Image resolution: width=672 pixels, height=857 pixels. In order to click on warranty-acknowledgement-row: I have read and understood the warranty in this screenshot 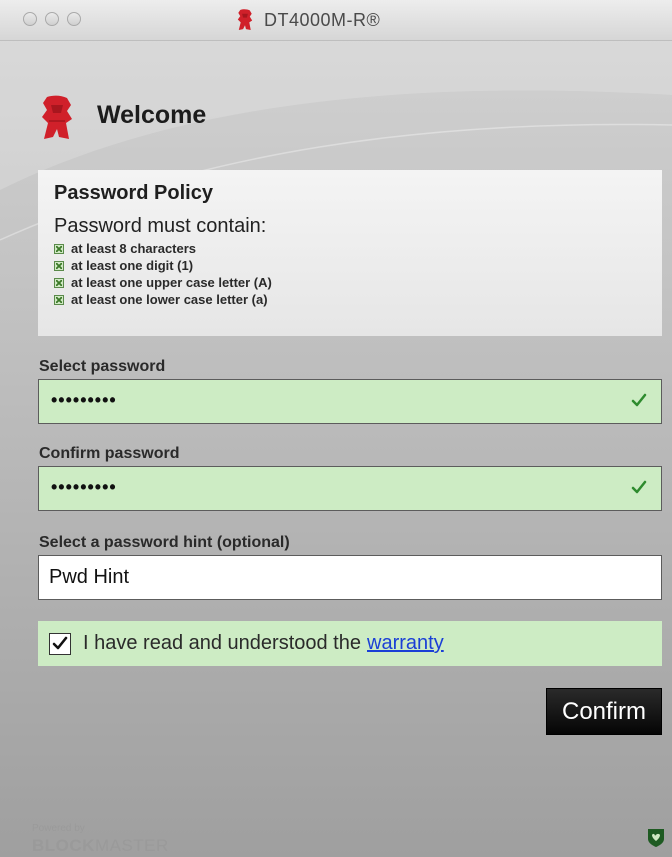, I will do `click(350, 643)`.